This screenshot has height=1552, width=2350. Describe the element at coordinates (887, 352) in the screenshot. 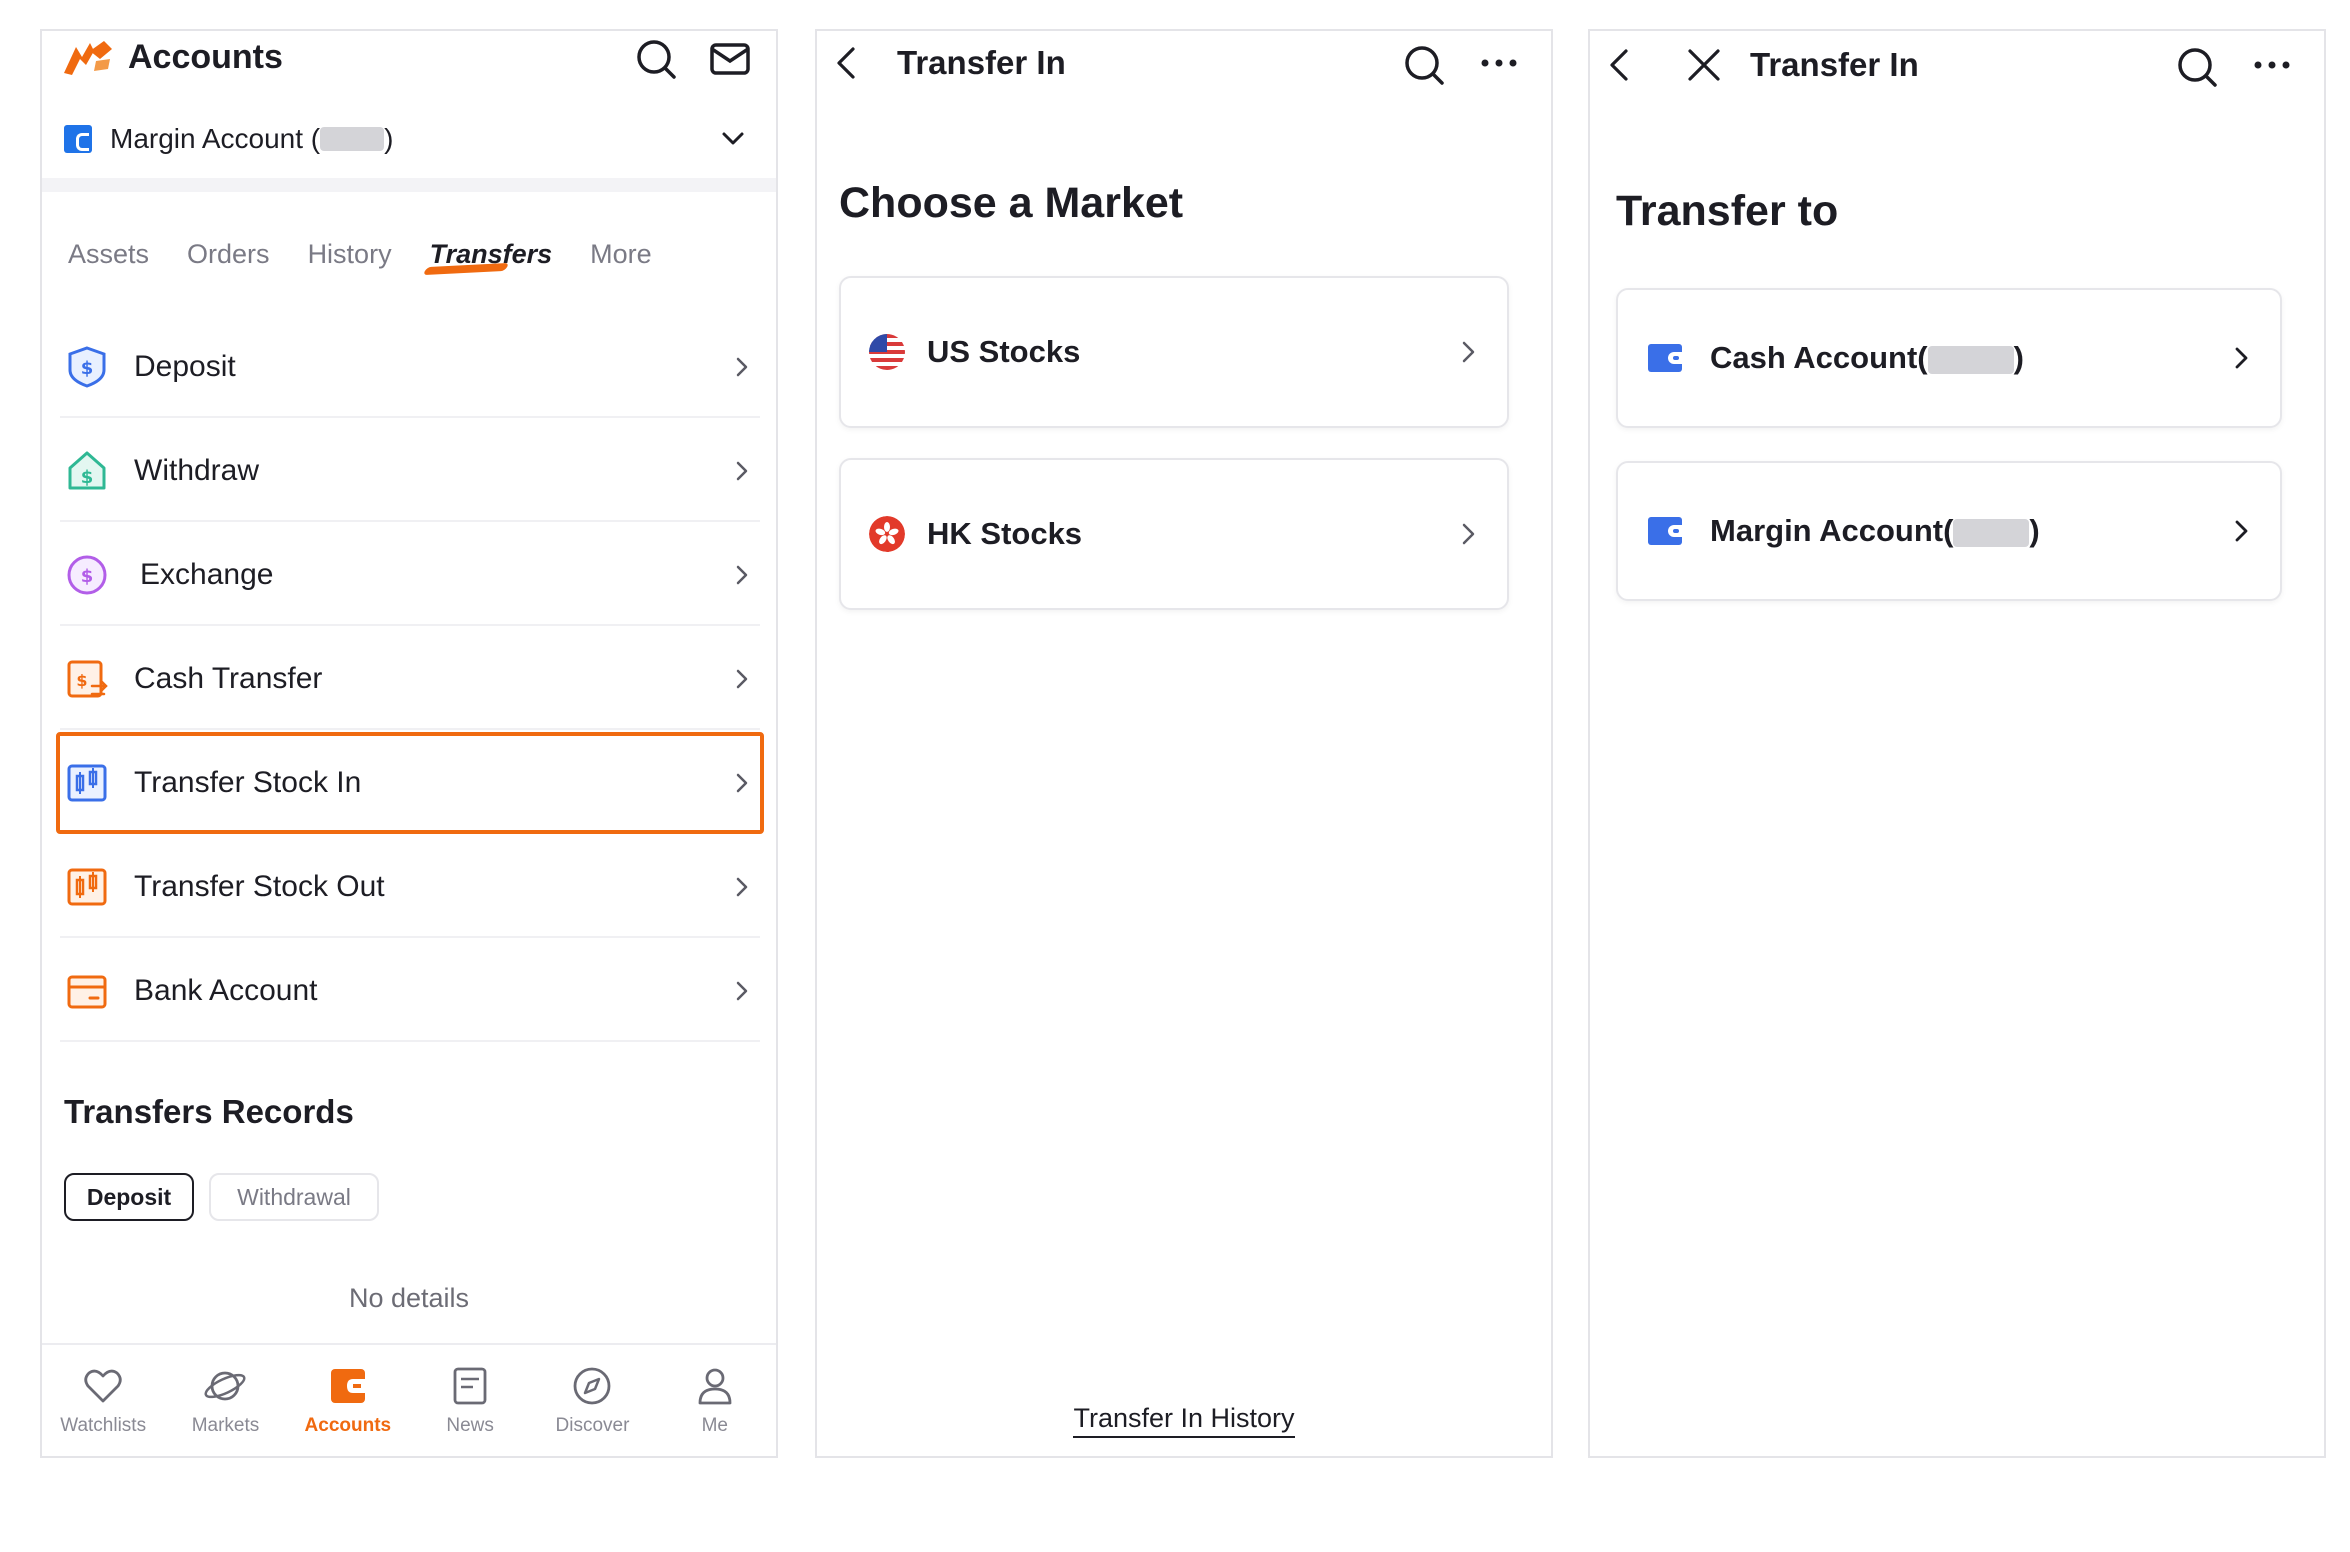

I see `us-flag-icon` at that location.